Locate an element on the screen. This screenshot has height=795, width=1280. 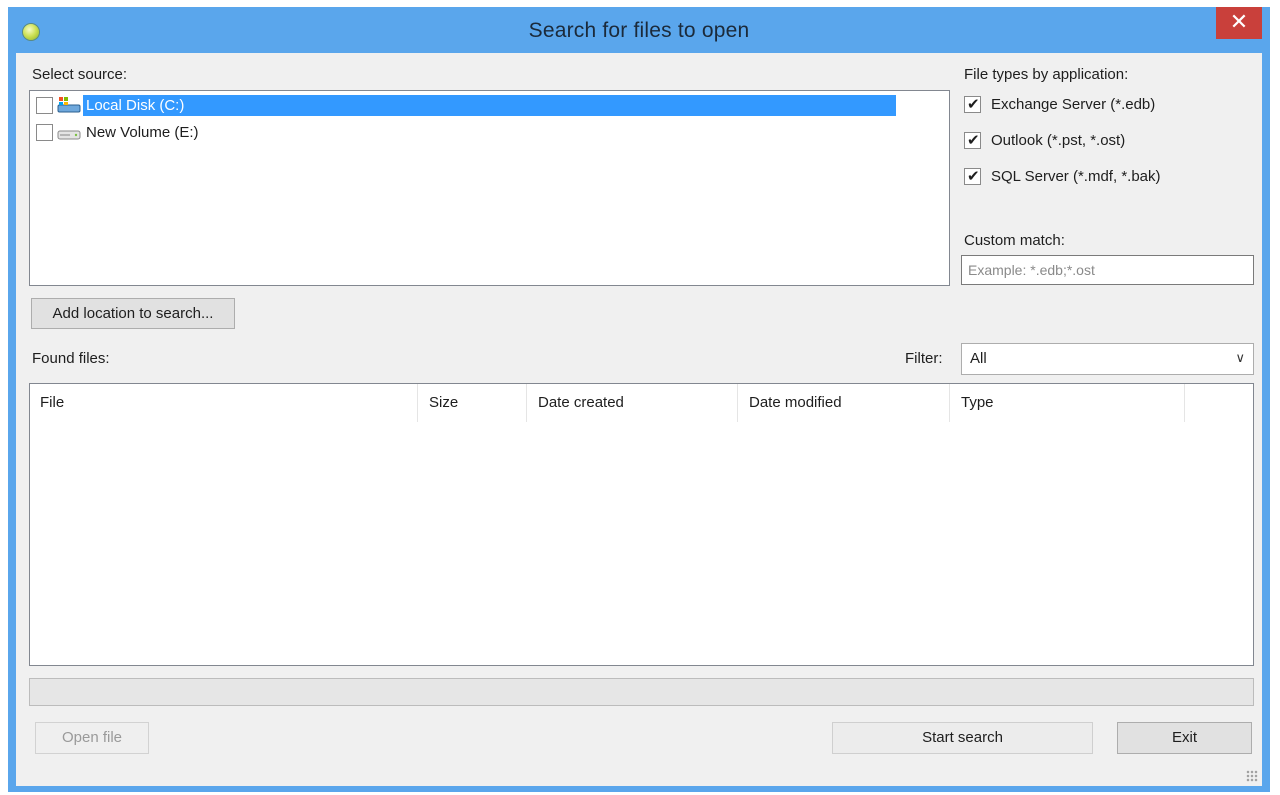
open-file-button: Open file is located at coordinates (92, 738).